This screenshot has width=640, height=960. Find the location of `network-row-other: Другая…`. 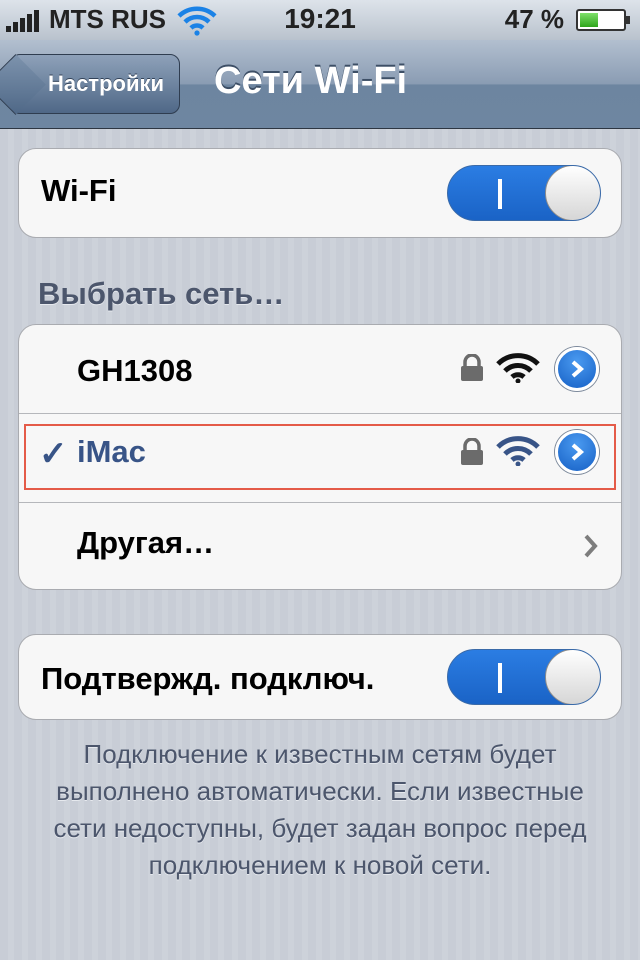

network-row-other: Другая… is located at coordinates (320, 546).